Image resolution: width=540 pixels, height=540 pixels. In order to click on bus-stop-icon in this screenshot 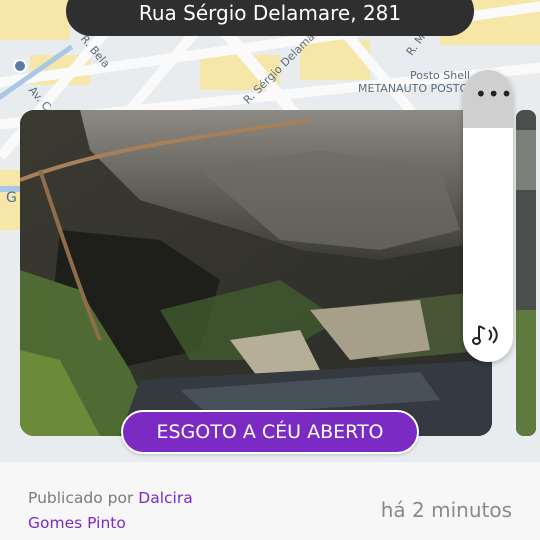, I will do `click(20, 66)`.